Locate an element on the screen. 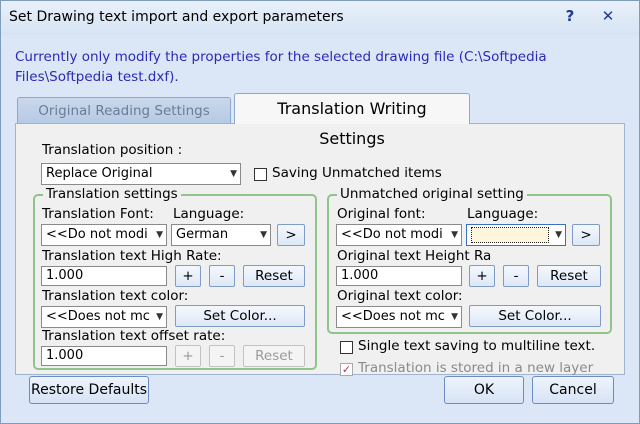  restore-defaults-button: Restore Defaults is located at coordinates (89, 390).